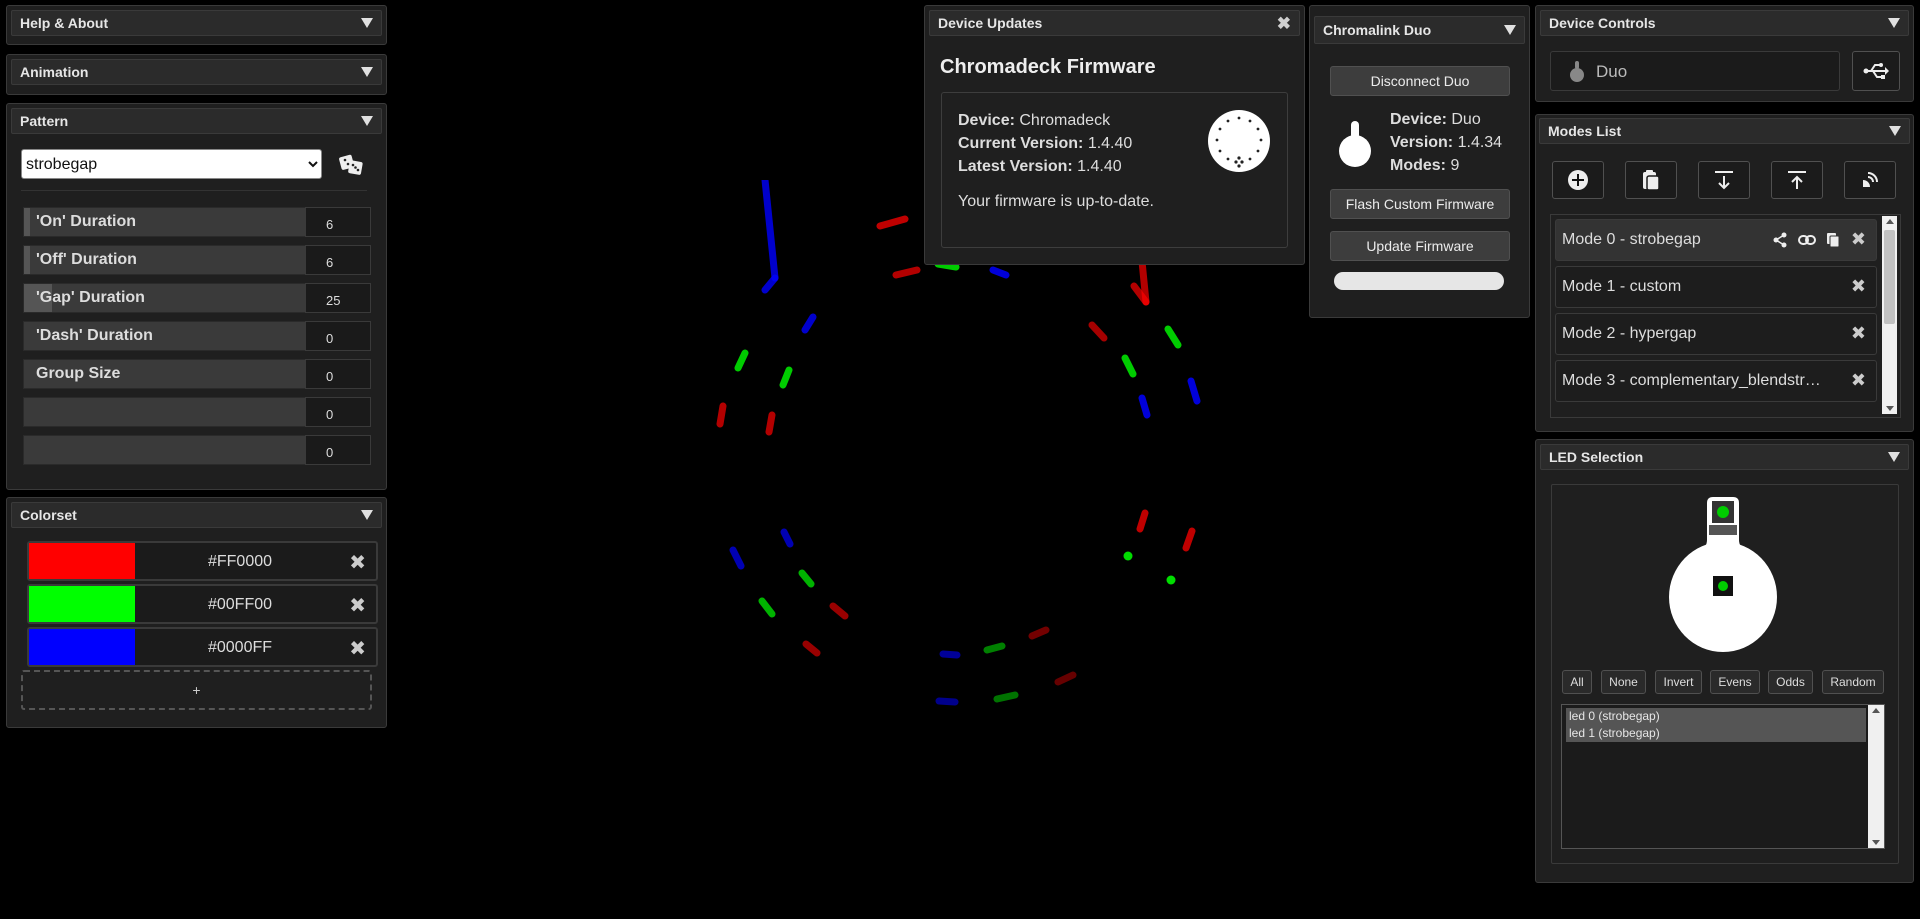 Image resolution: width=1920 pixels, height=919 pixels. I want to click on add-circle-icon, so click(1578, 180).